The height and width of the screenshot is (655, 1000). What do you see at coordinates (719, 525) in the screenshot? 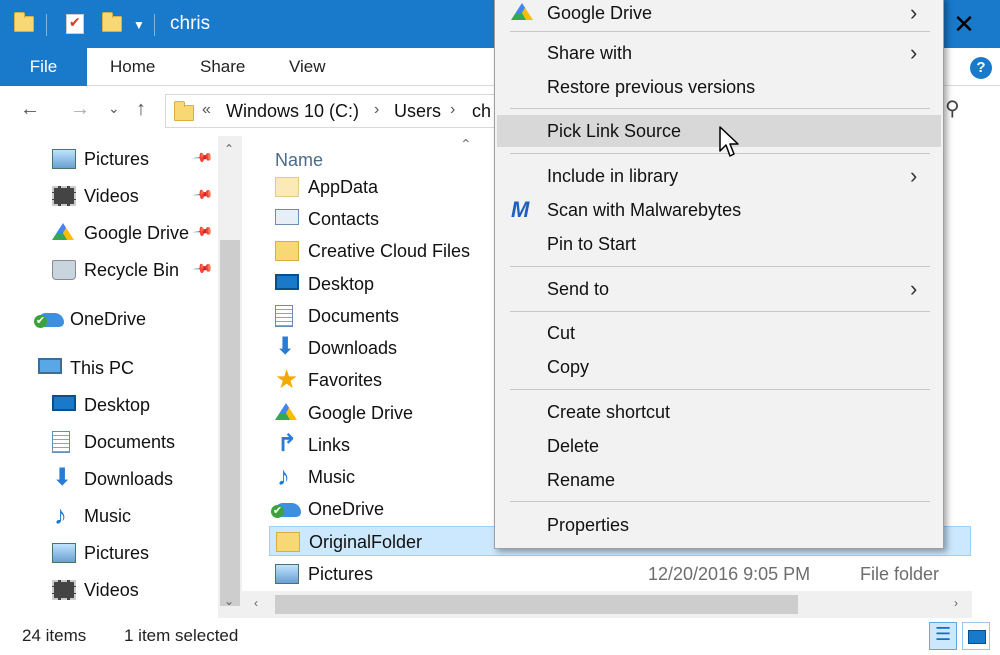
I see `menu-item-properties: Properties` at bounding box center [719, 525].